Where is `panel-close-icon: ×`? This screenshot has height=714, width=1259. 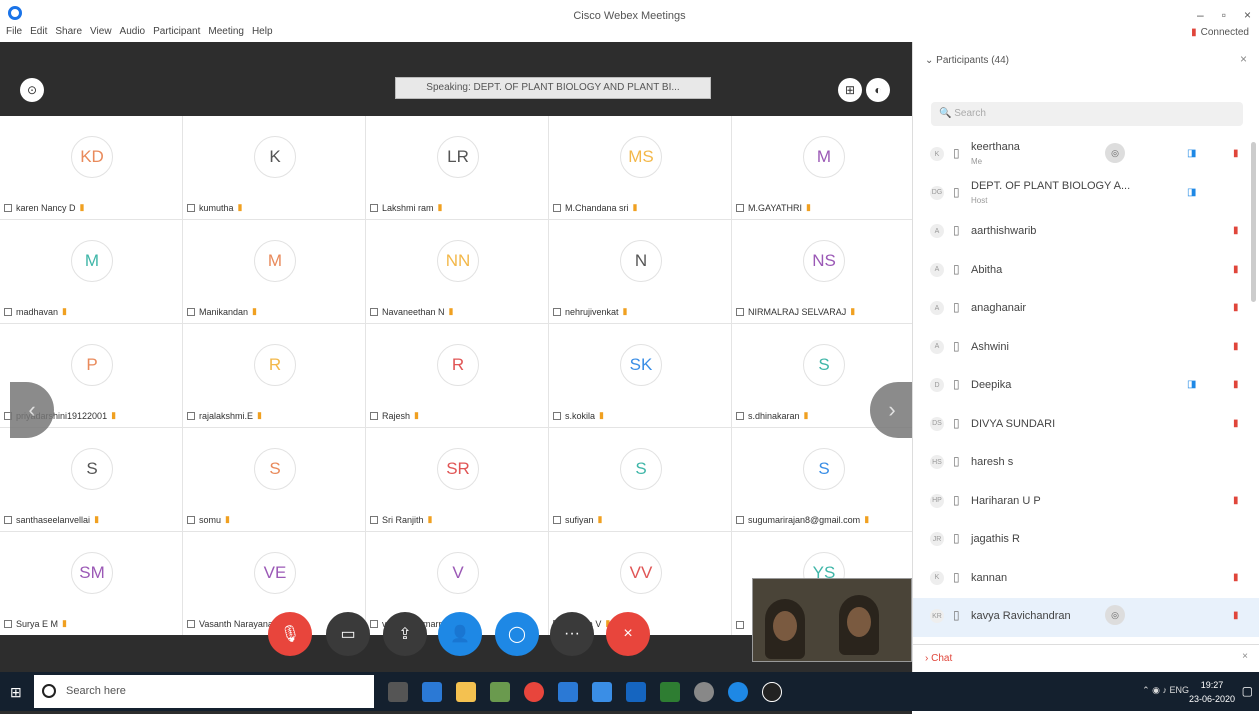 panel-close-icon: × is located at coordinates (1243, 59).